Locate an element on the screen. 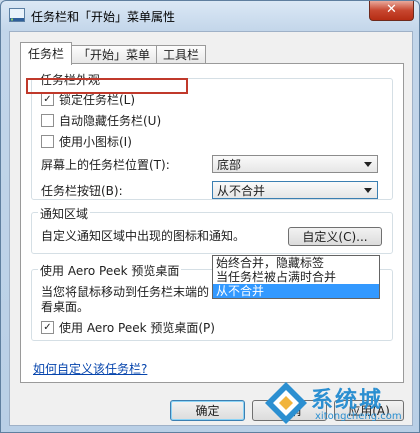  watermark: 系统城 xitongcheng.com is located at coordinates (338, 404).